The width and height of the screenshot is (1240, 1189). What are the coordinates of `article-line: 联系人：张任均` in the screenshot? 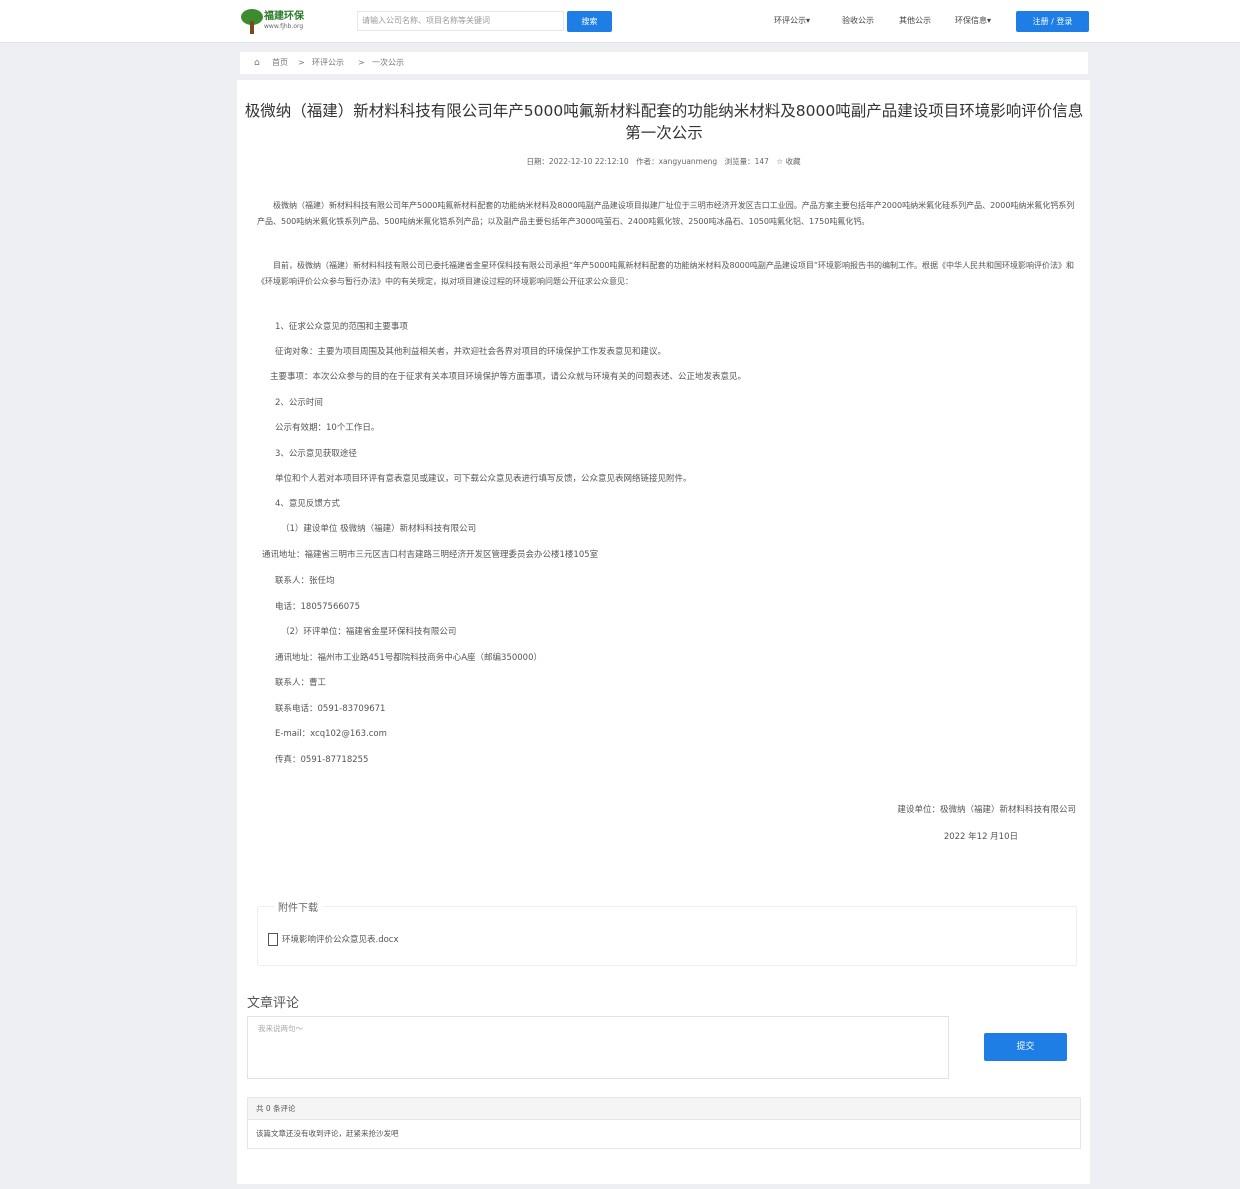 It's located at (305, 581).